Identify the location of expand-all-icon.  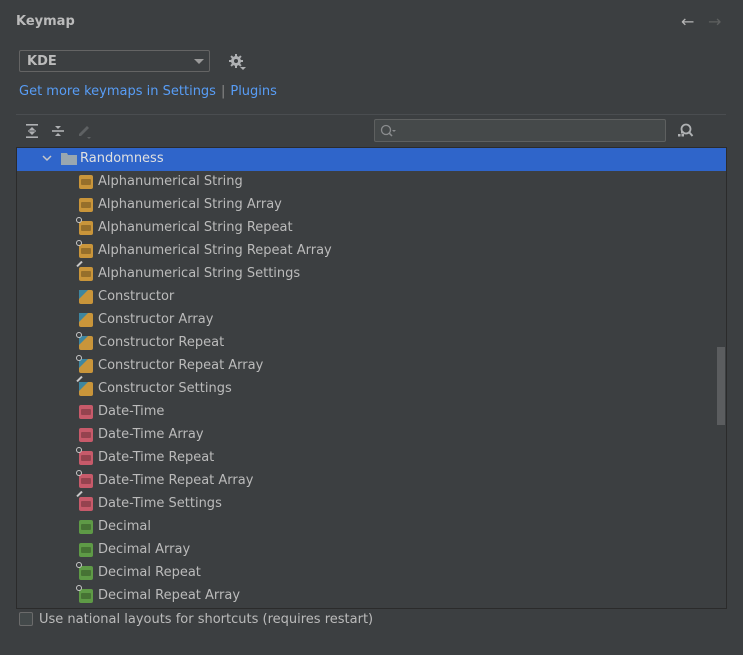
(32, 131).